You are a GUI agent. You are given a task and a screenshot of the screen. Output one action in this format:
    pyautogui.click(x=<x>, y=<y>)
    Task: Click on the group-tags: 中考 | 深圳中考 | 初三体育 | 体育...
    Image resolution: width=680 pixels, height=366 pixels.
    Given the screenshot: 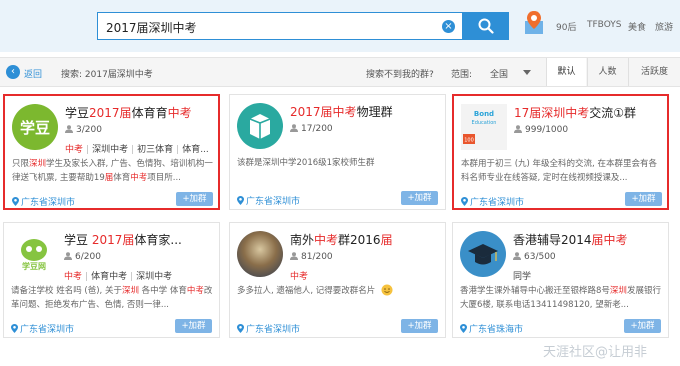 What is the action you would take?
    pyautogui.click(x=137, y=150)
    